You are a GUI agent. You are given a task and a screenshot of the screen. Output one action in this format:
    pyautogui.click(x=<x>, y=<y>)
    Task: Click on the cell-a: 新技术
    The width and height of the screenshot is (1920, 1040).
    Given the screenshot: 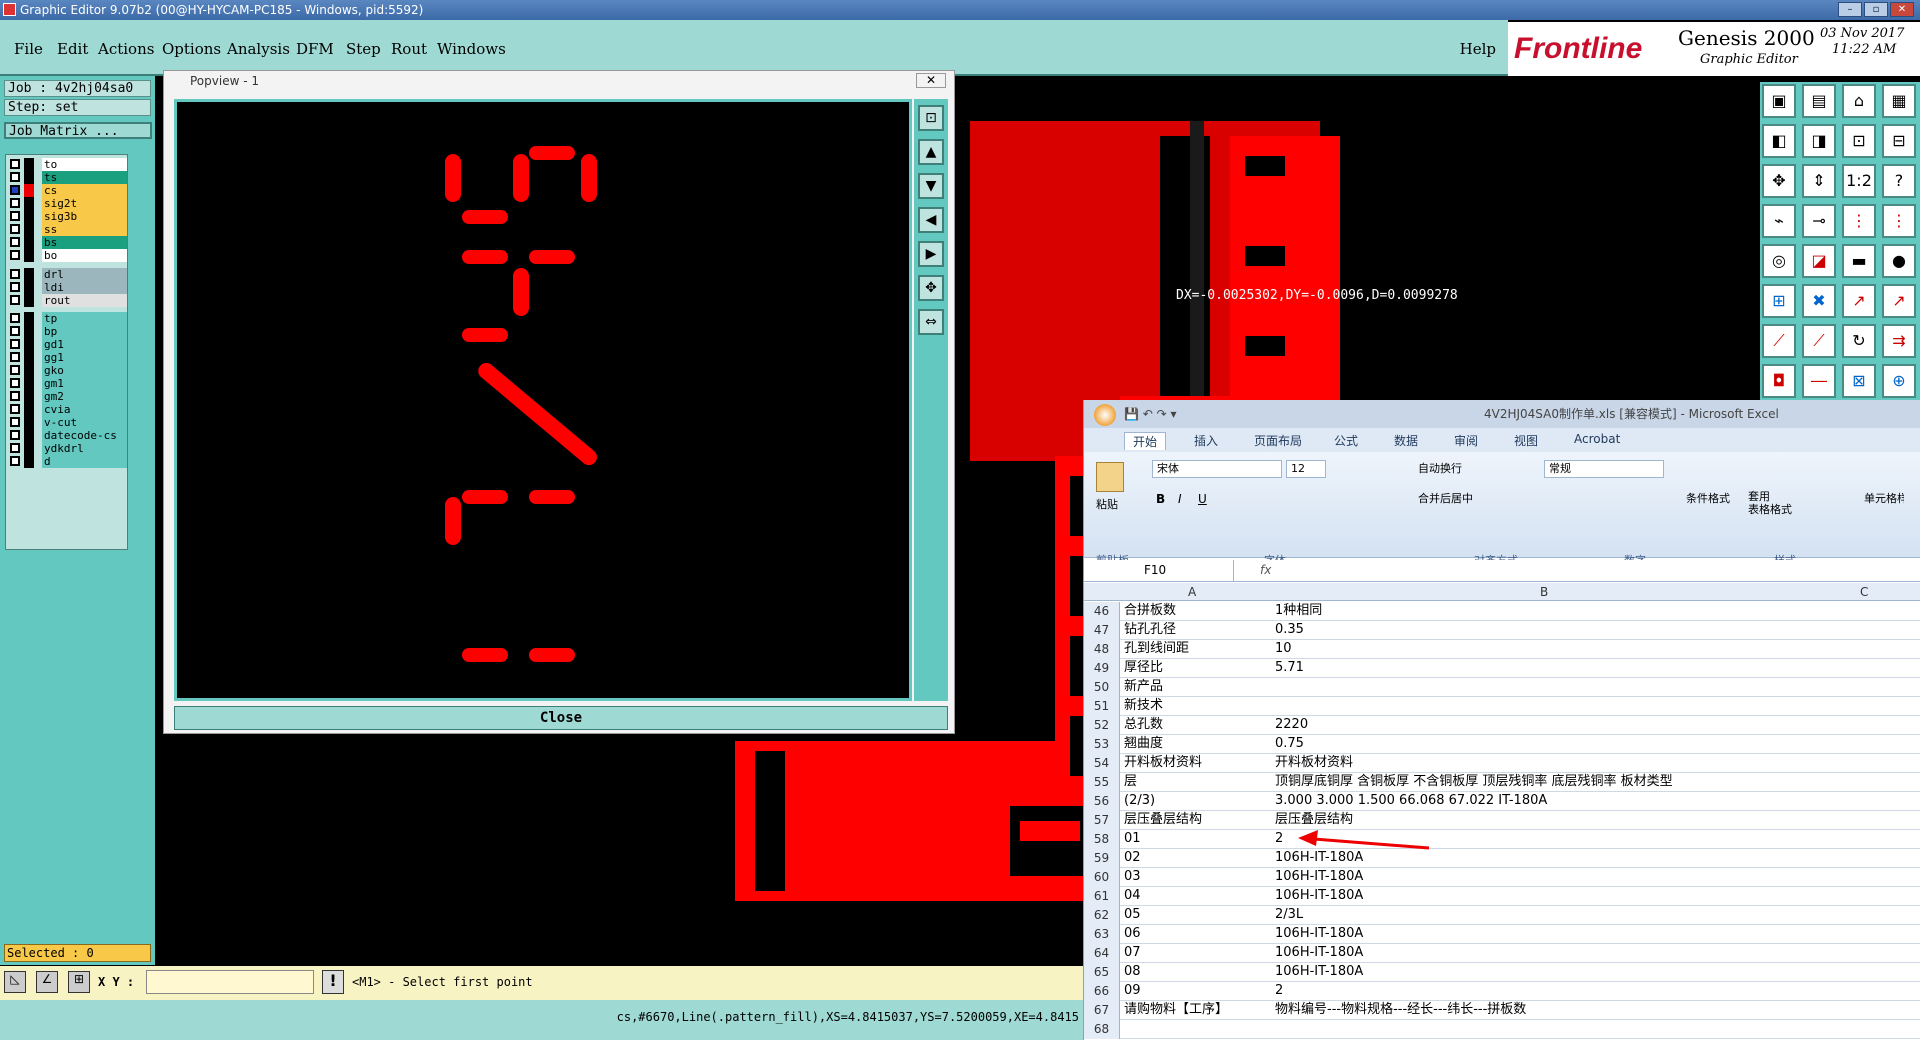 What is the action you would take?
    pyautogui.click(x=1197, y=706)
    